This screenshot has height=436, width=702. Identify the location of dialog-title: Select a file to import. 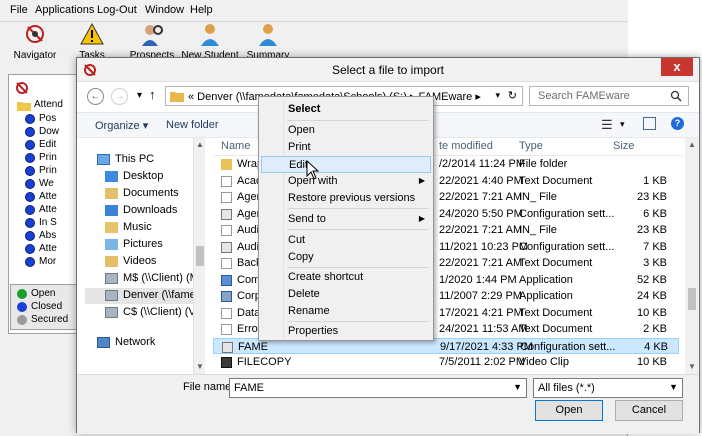
(388, 70).